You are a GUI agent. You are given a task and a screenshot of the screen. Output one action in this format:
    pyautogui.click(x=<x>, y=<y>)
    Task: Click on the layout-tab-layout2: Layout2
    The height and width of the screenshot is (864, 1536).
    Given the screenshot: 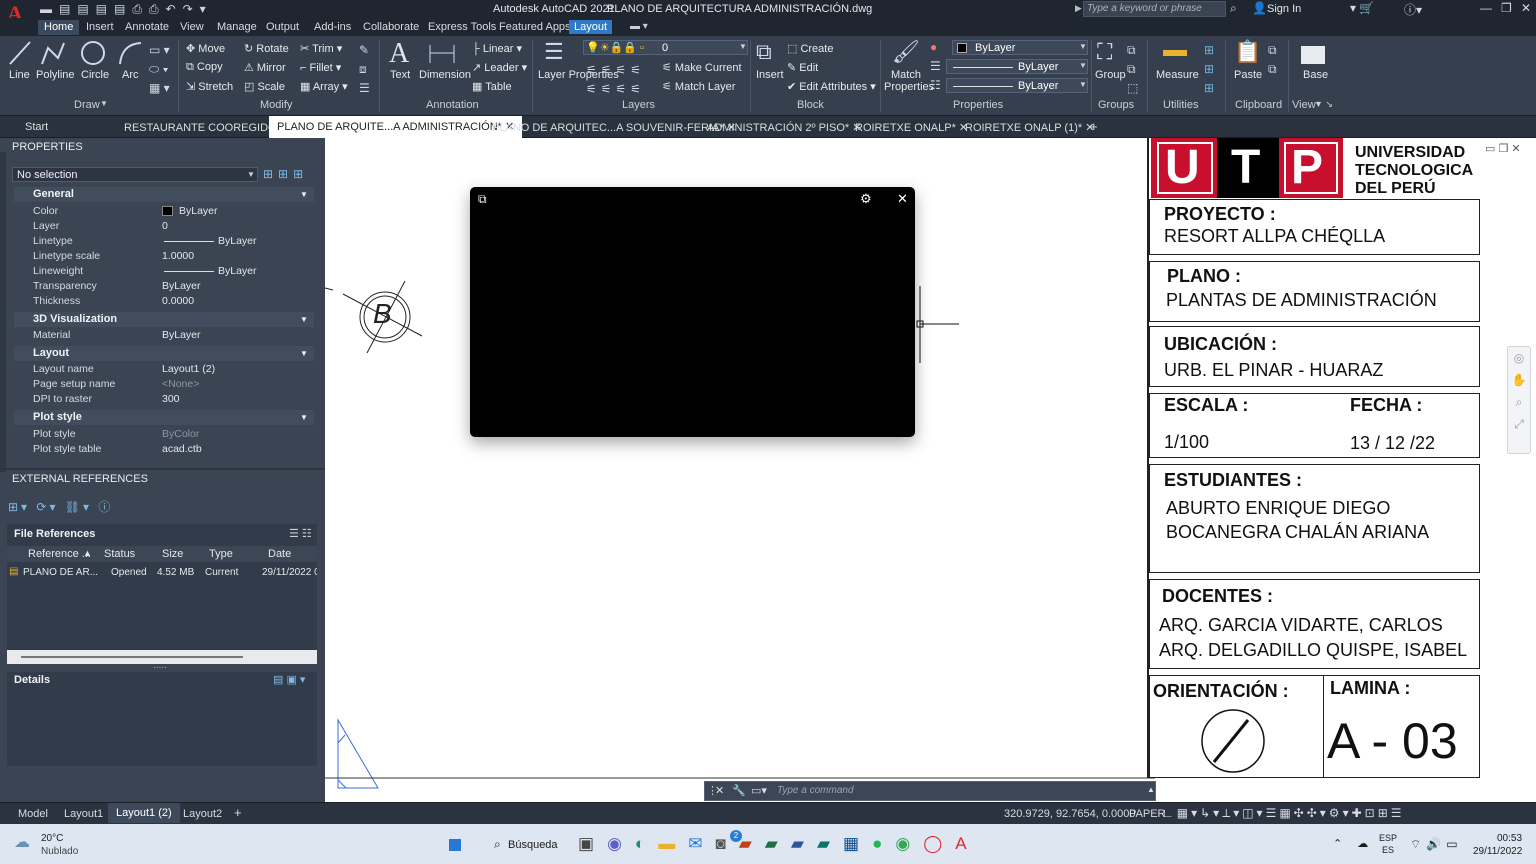 What is the action you would take?
    pyautogui.click(x=202, y=814)
    